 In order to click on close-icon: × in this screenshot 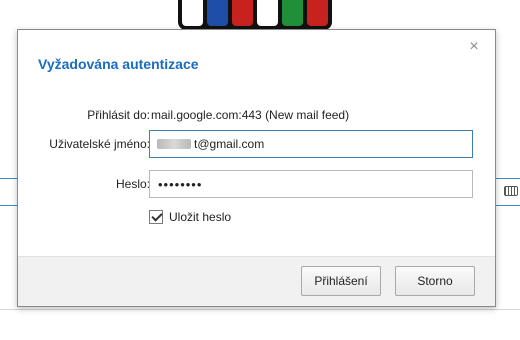, I will do `click(474, 47)`.